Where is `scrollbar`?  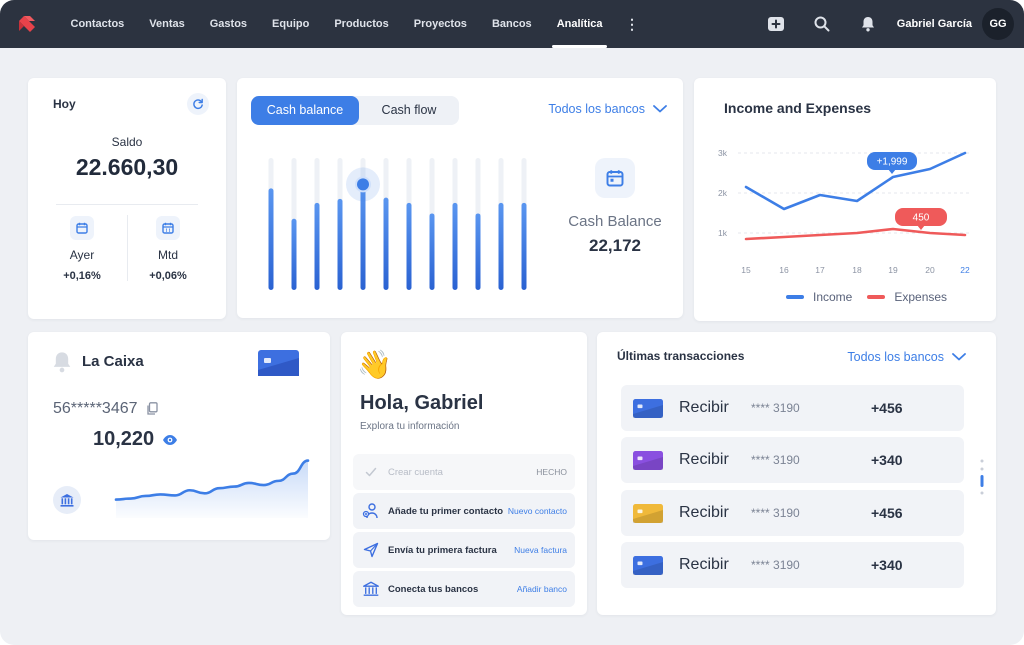
scrollbar is located at coordinates (982, 488).